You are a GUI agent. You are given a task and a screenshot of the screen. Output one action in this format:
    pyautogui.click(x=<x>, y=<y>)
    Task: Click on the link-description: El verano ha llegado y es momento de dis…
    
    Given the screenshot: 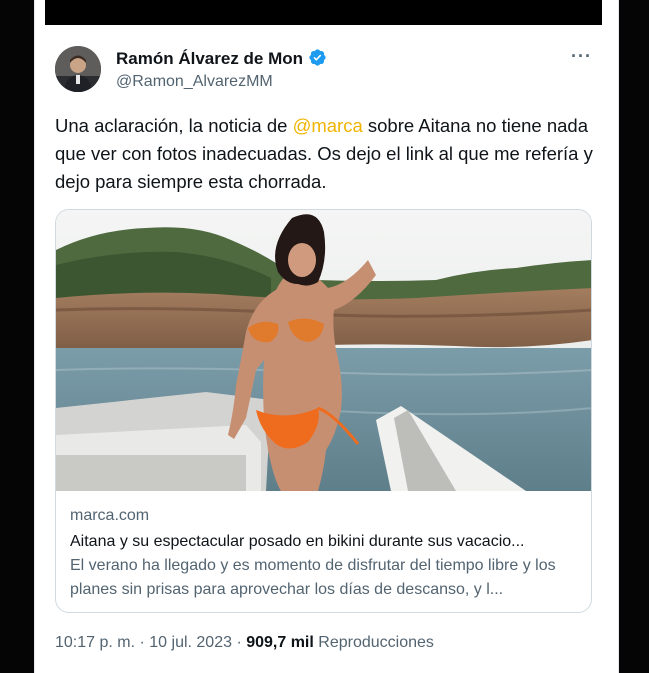 What is the action you would take?
    pyautogui.click(x=313, y=577)
    